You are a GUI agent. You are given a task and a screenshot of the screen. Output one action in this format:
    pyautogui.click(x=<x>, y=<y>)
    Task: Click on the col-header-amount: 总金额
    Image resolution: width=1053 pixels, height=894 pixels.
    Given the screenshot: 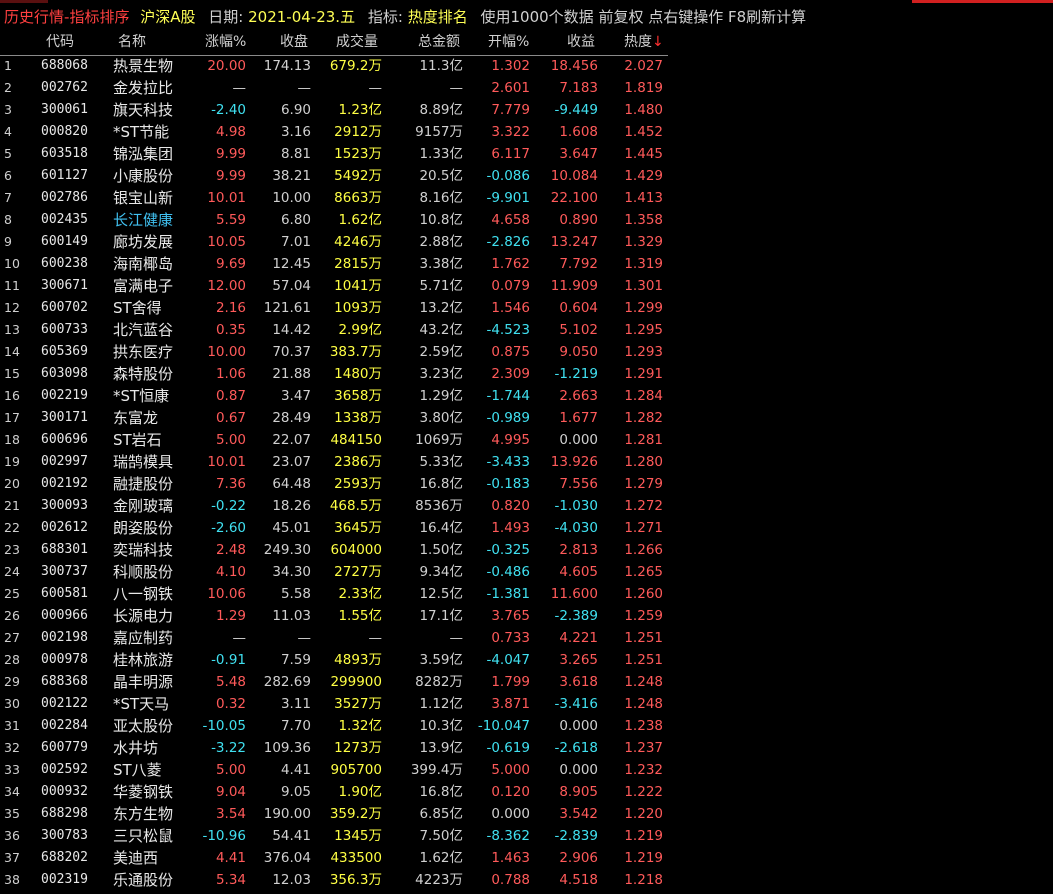 What is the action you would take?
    pyautogui.click(x=439, y=42)
    